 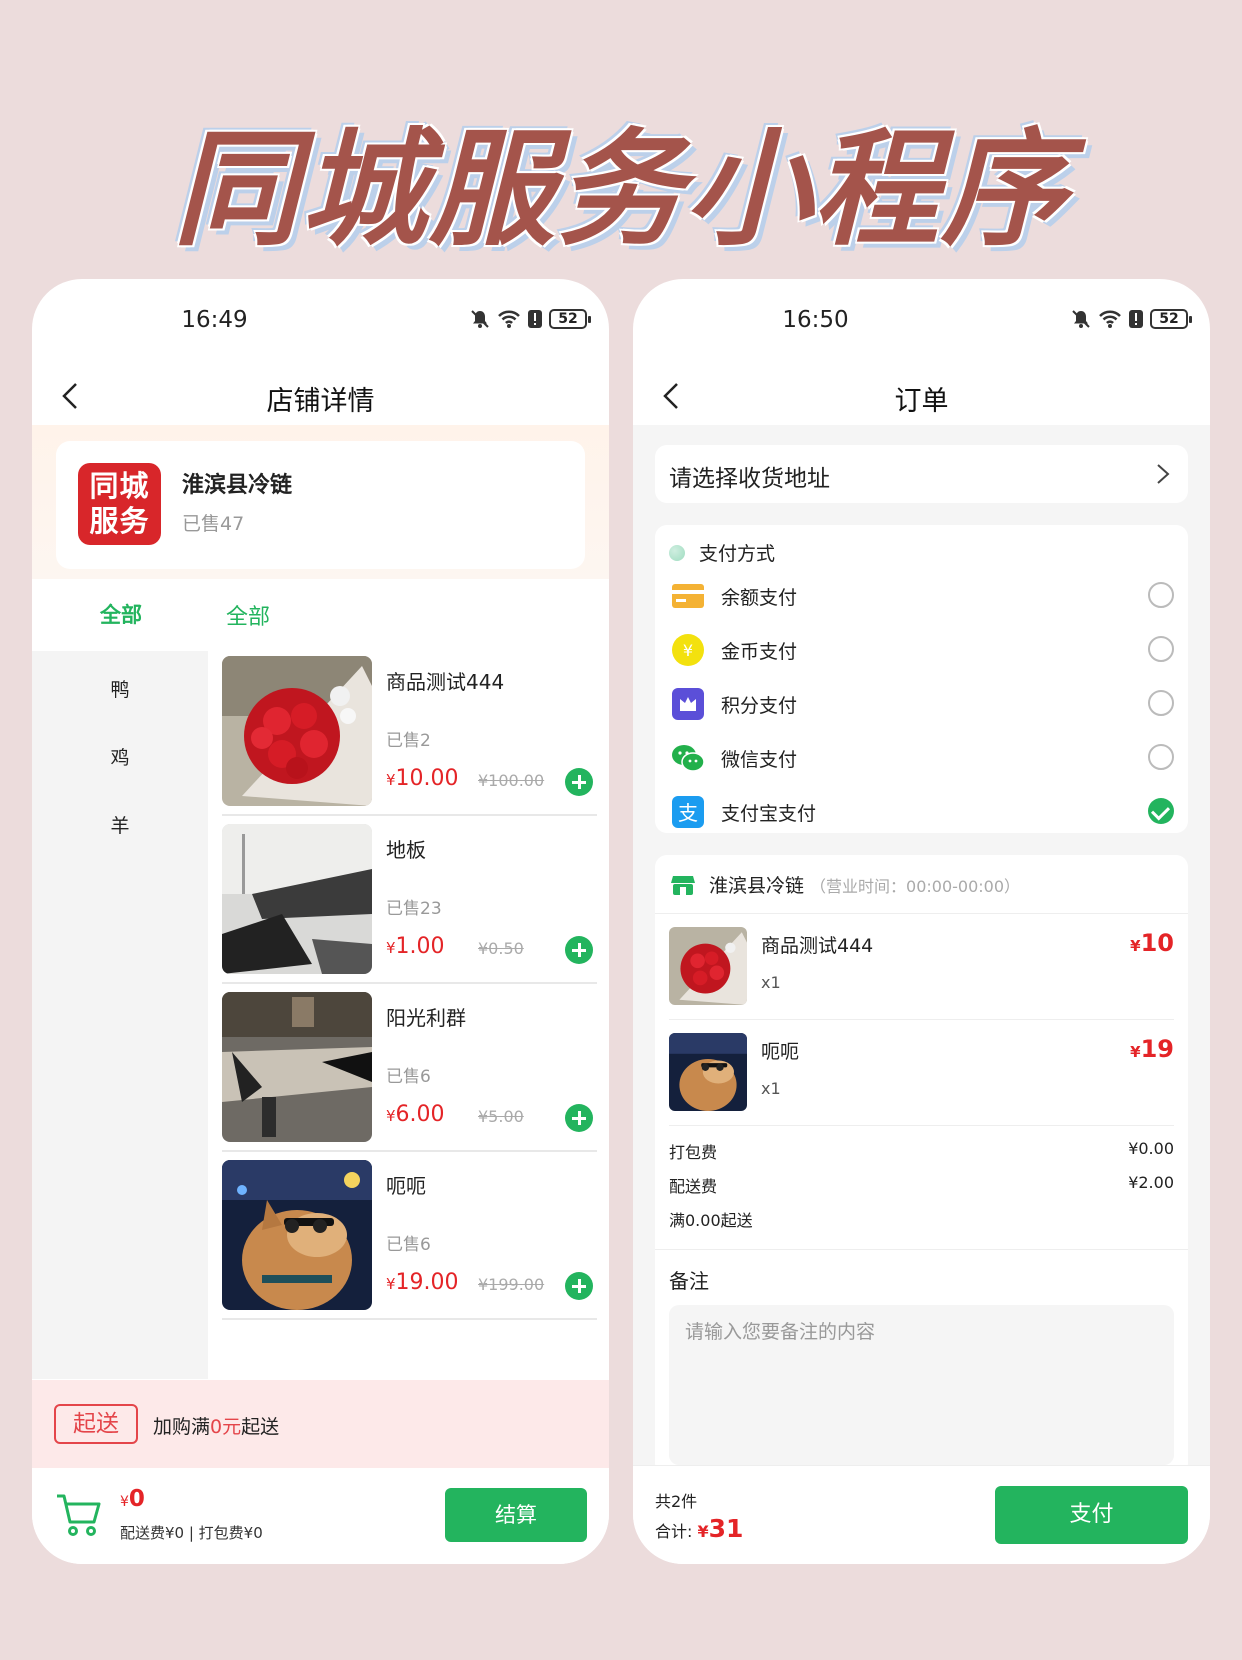 I want to click on delivery-prefix: 加购满, so click(x=182, y=1427).